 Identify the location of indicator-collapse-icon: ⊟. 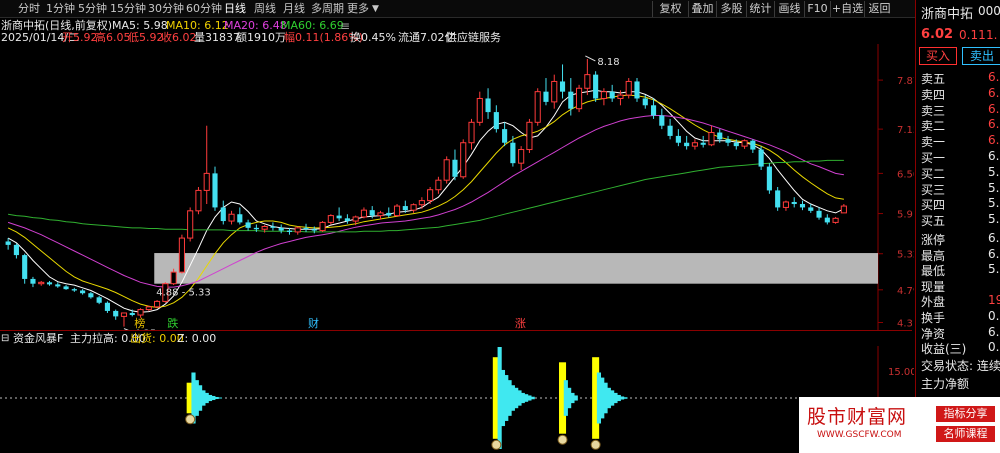
(5, 339).